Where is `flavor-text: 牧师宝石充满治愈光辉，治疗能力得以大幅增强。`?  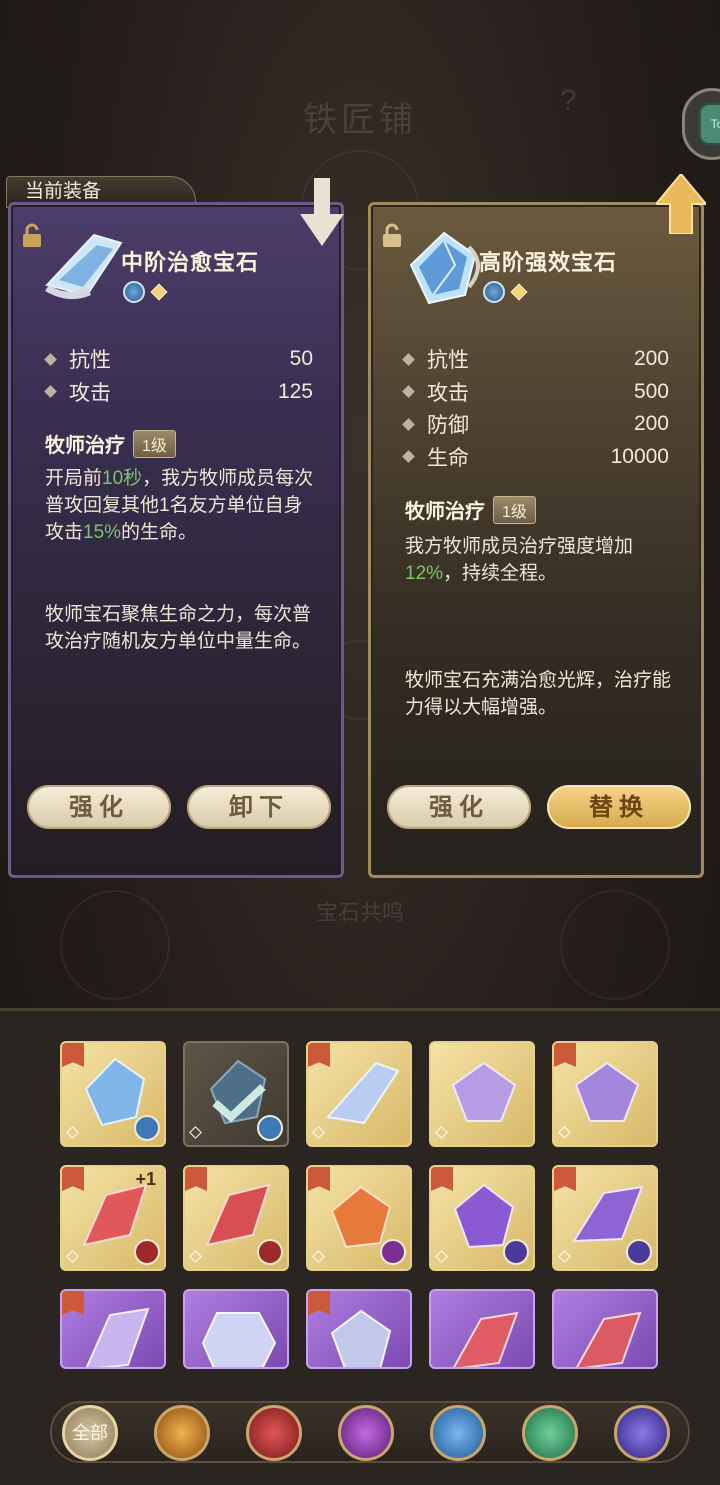 flavor-text: 牧师宝石充满治愈光辉，治疗能力得以大幅增强。 is located at coordinates (538, 694).